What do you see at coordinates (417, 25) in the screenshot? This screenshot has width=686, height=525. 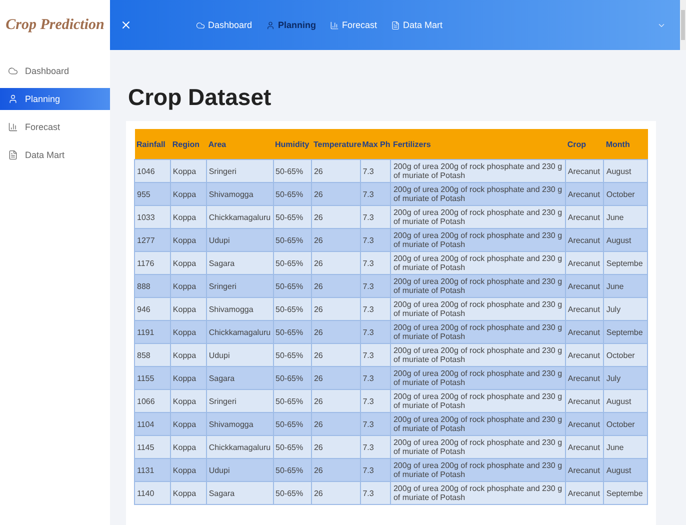 I see `nav-link: Data Mart` at bounding box center [417, 25].